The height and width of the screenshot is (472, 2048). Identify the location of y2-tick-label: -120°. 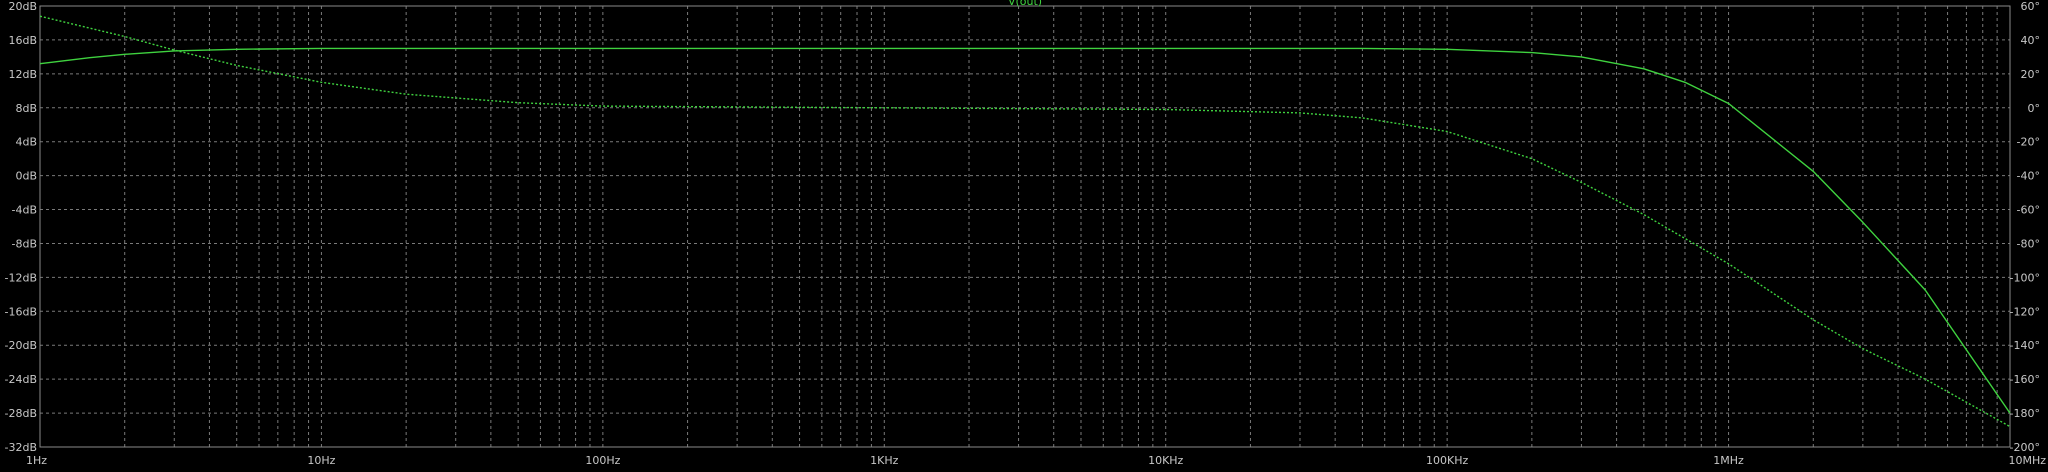
(2025, 311).